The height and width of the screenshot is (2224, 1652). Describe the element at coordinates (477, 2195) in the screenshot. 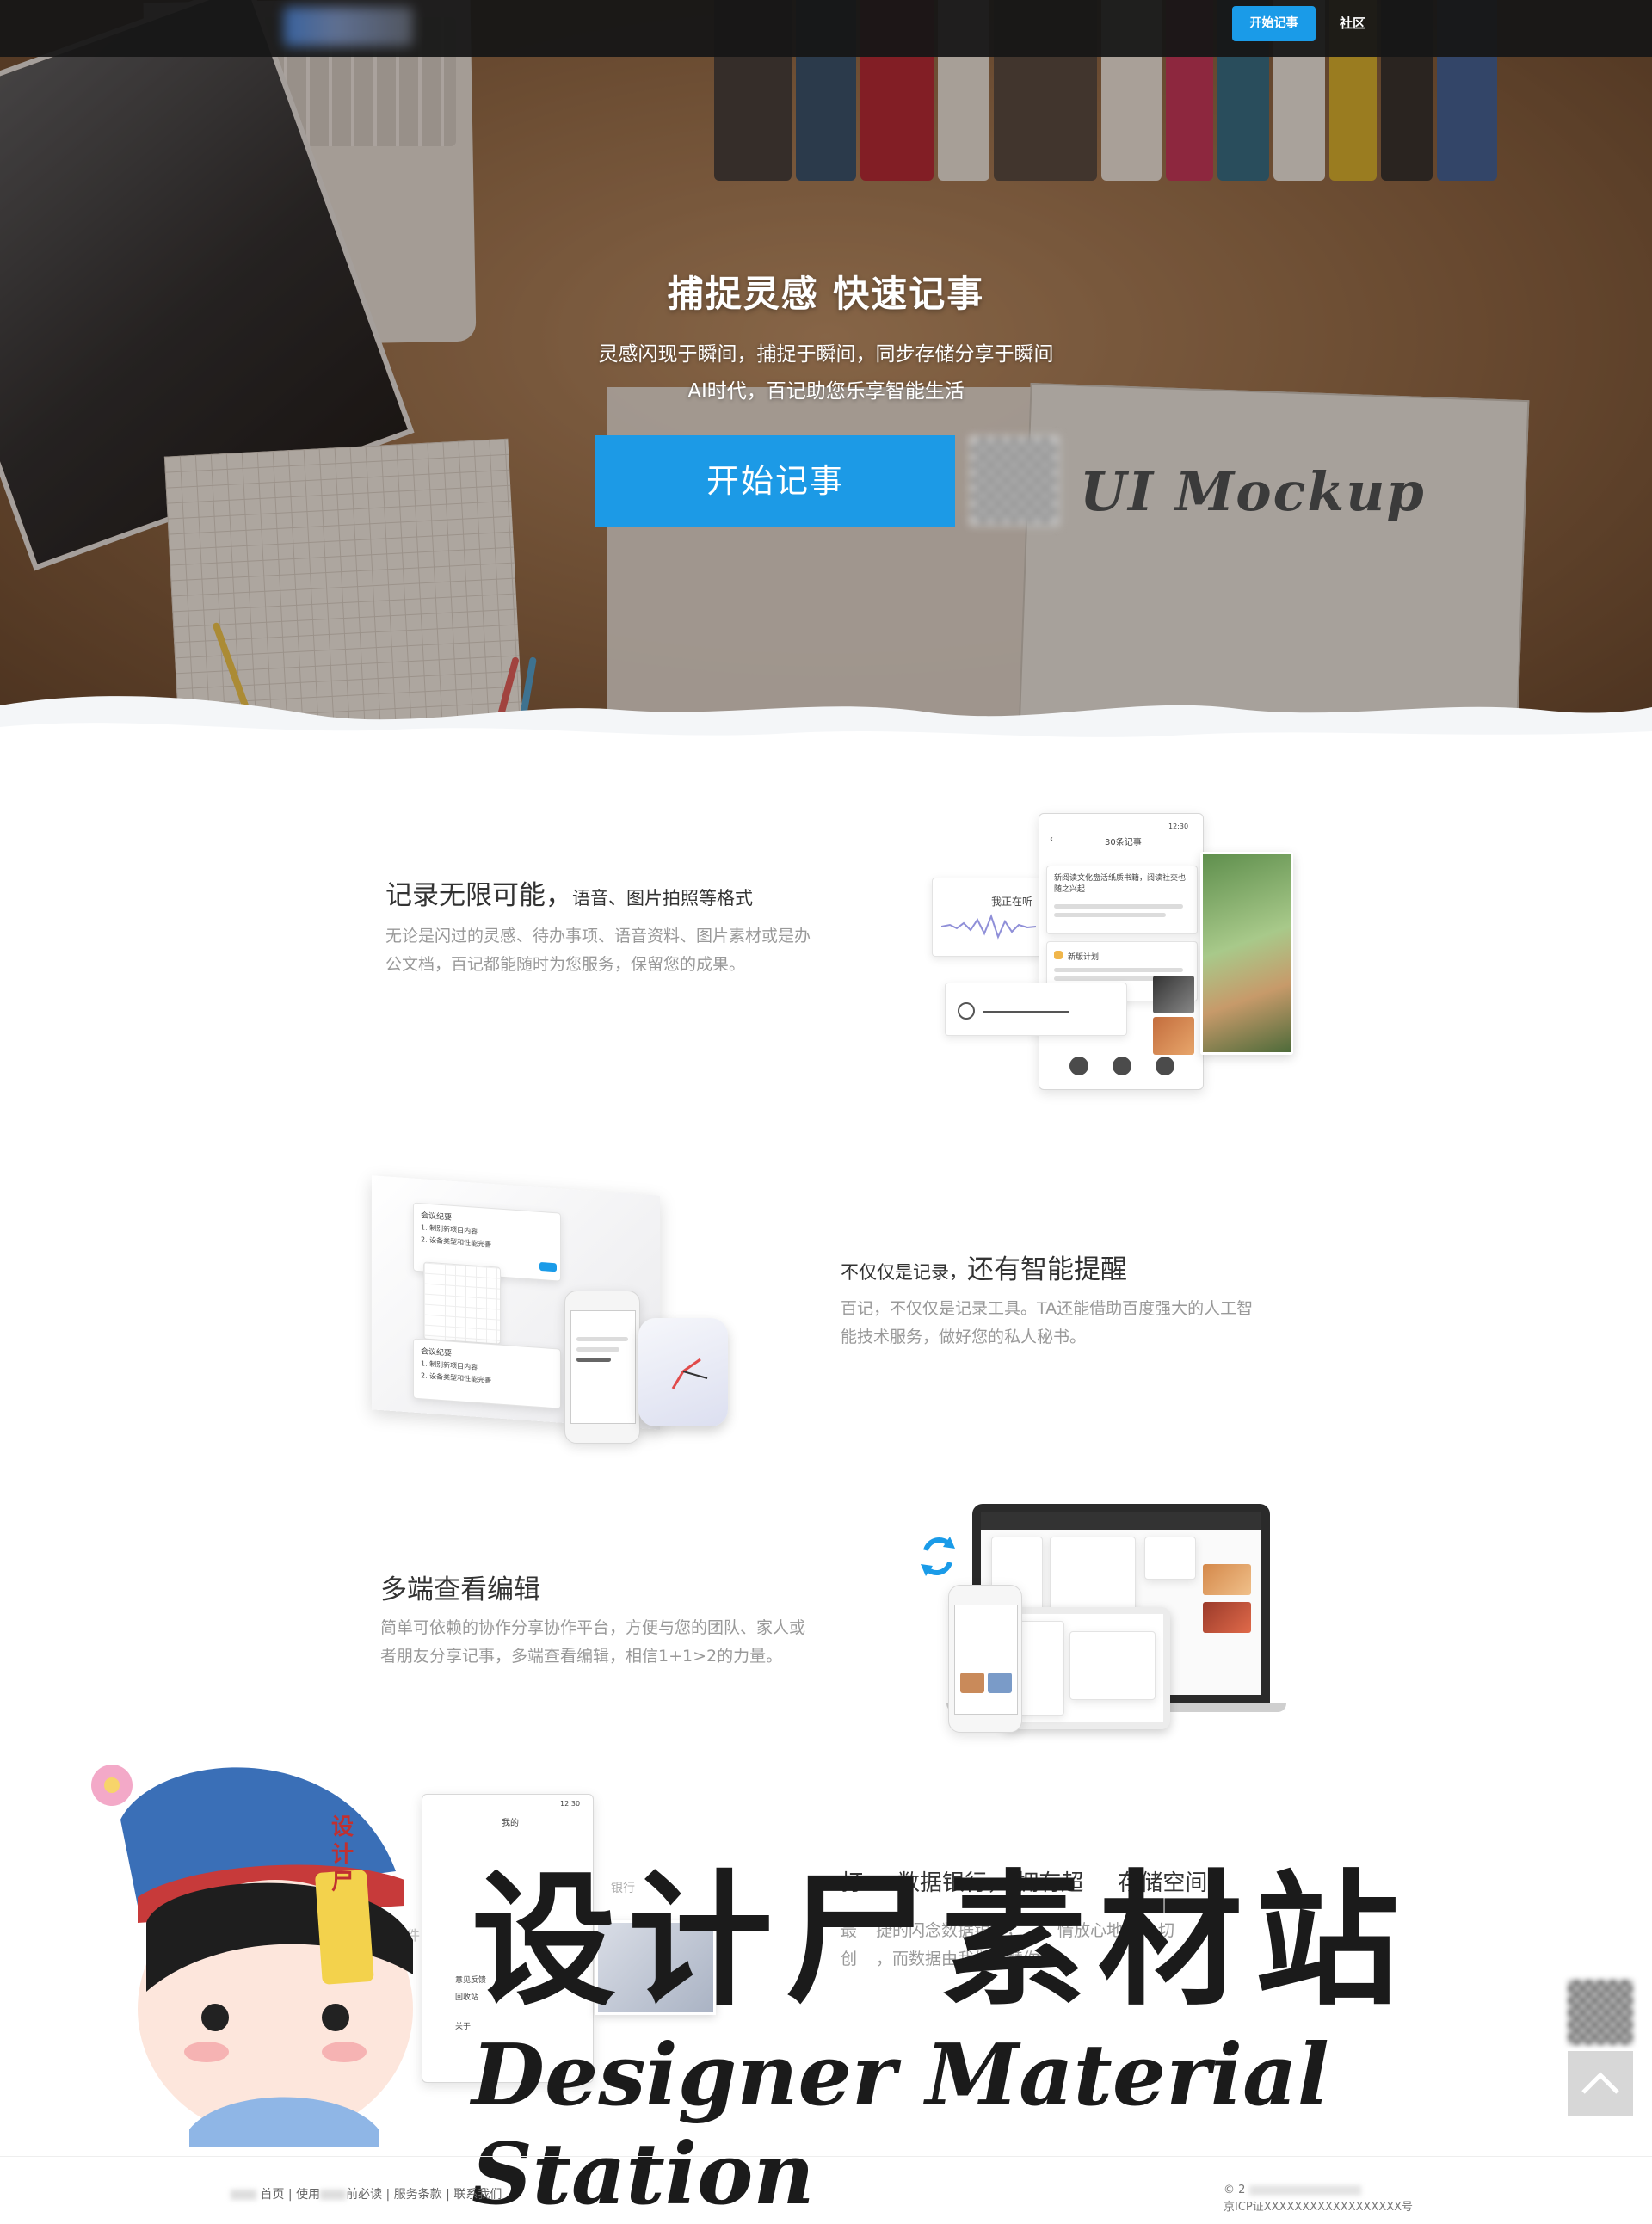

I see `footer-link-contact: 联系我们` at that location.